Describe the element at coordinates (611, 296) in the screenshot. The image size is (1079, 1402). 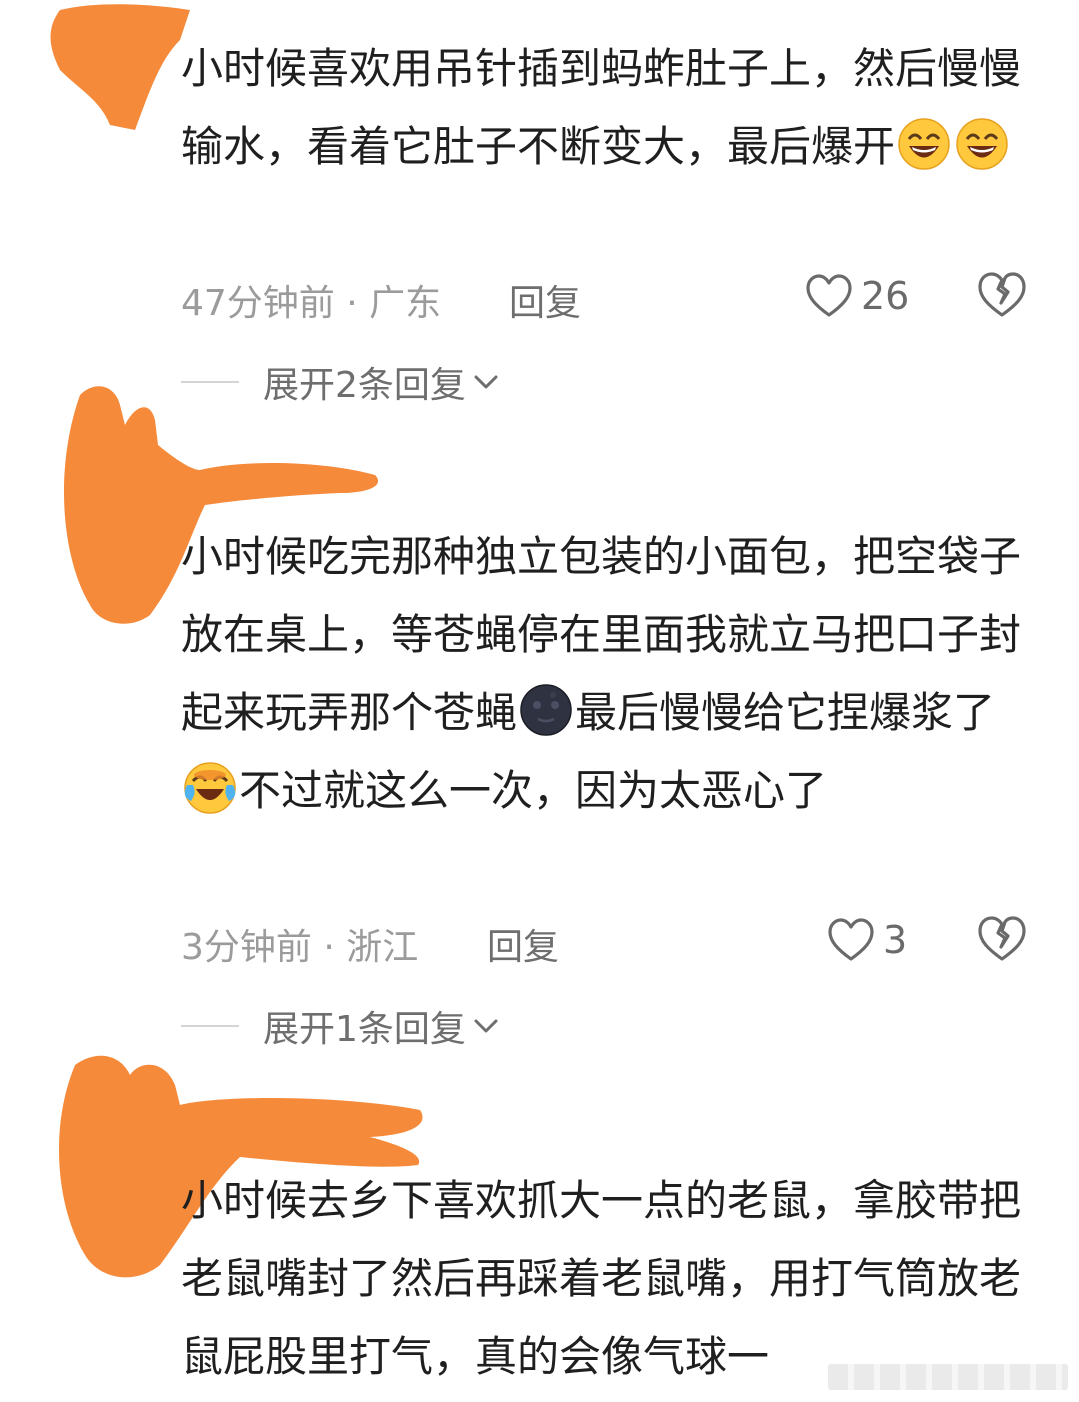
I see `comment-1-meta: 47分钟前 · 广东 回复 26` at that location.